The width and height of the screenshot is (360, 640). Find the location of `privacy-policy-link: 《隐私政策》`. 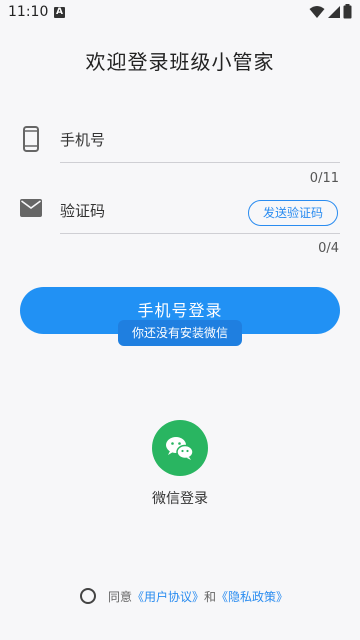

privacy-policy-link: 《隐私政策》 is located at coordinates (252, 596).